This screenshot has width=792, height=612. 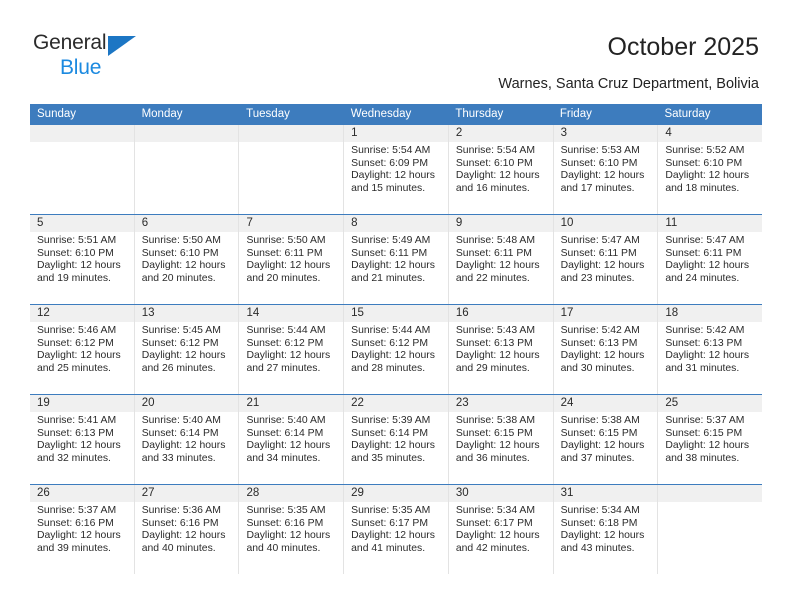 What do you see at coordinates (628, 84) in the screenshot?
I see `page-subtitle: Warnes, Santa Cruz Department, Bolivia` at bounding box center [628, 84].